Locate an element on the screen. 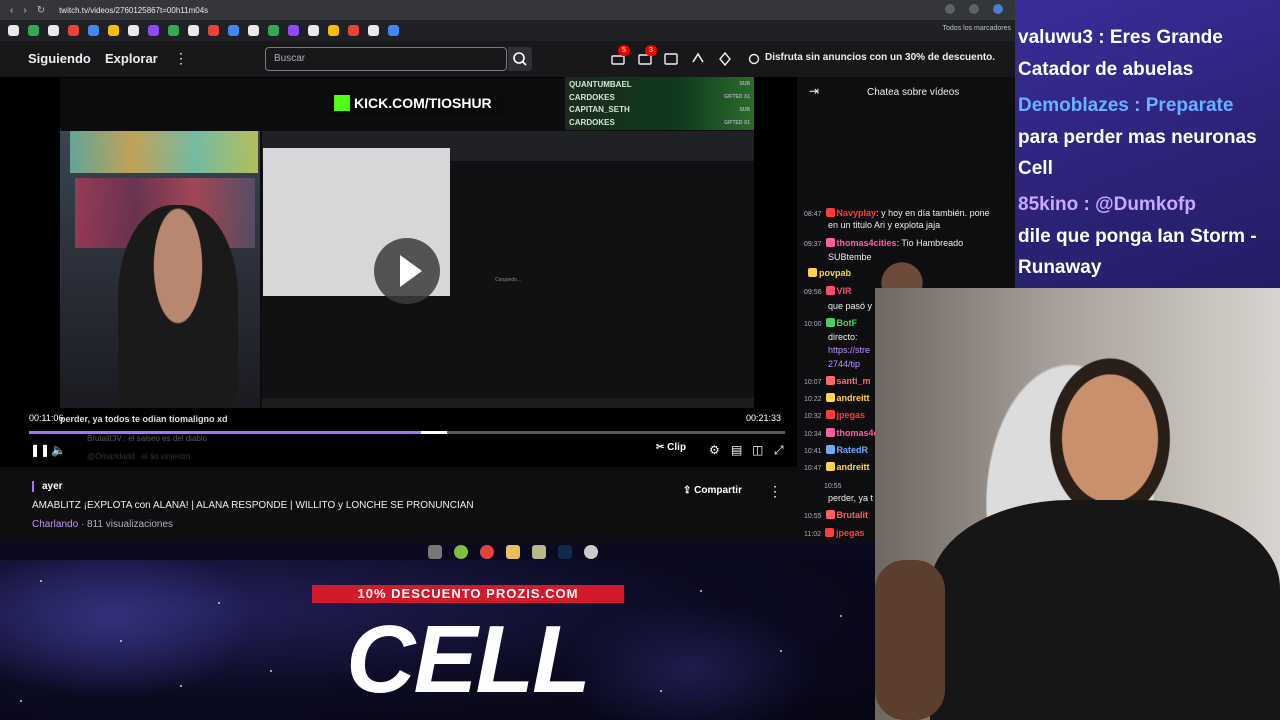 The height and width of the screenshot is (720, 1280). chat-username: RatedR is located at coordinates (853, 450).